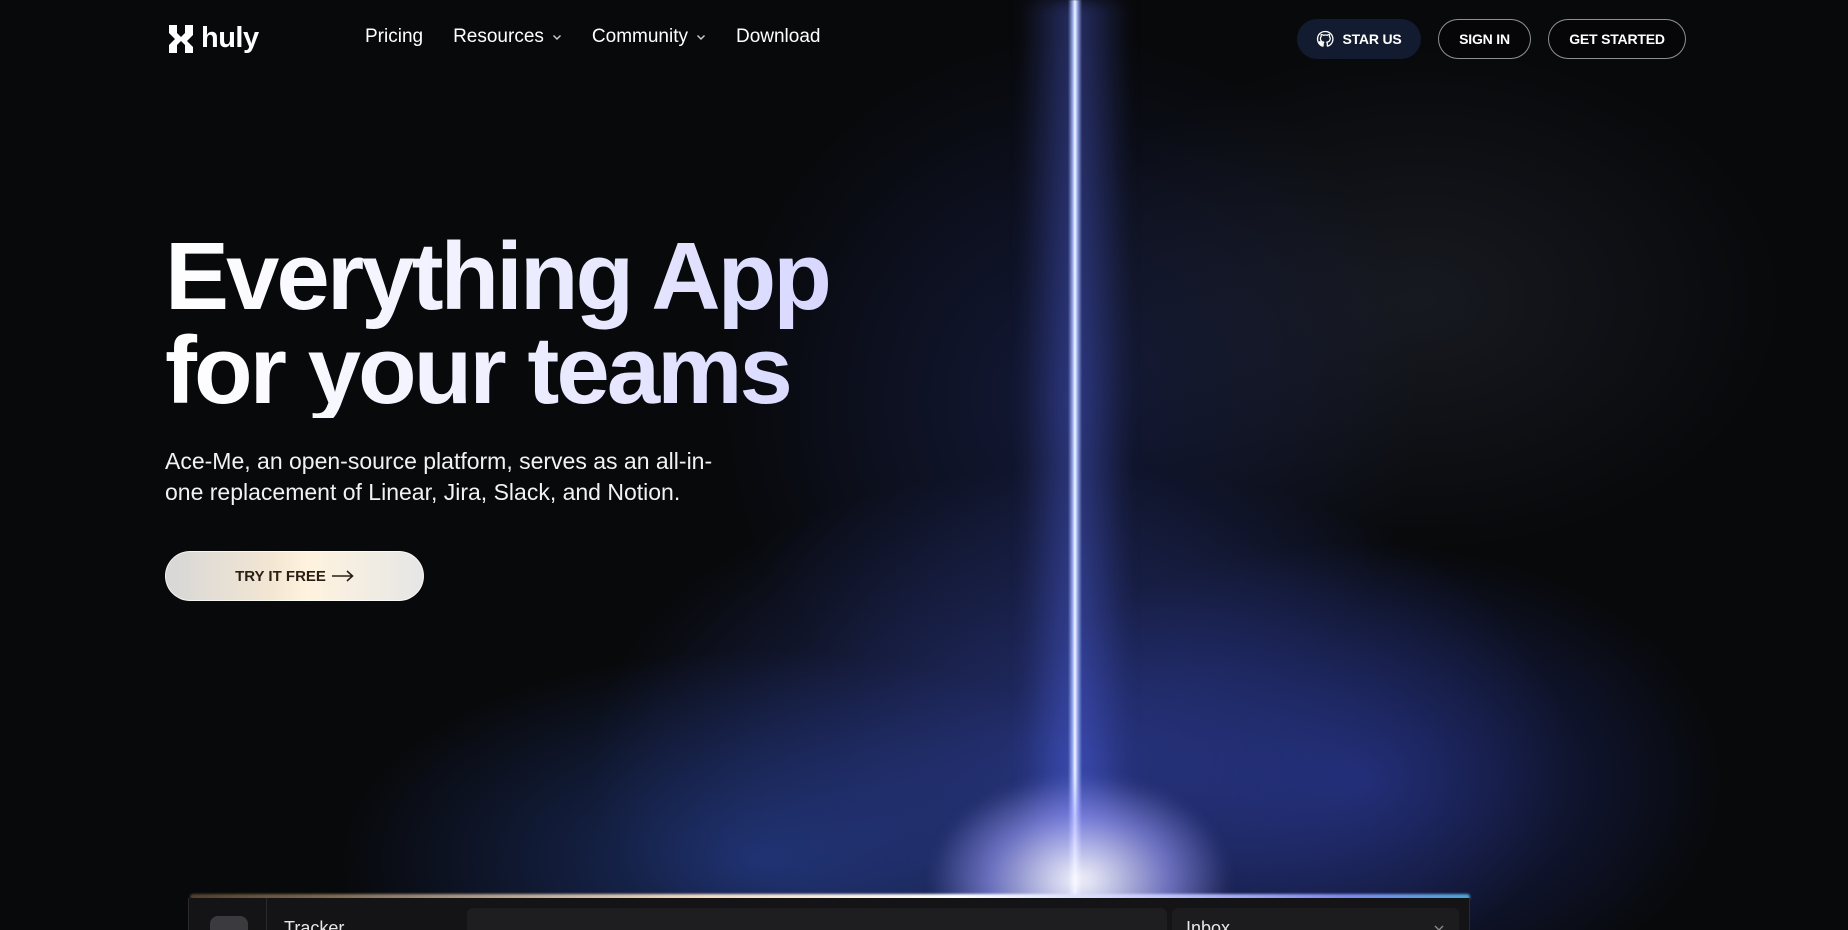  Describe the element at coordinates (498, 36) in the screenshot. I see `nav-item-label: Resources` at that location.